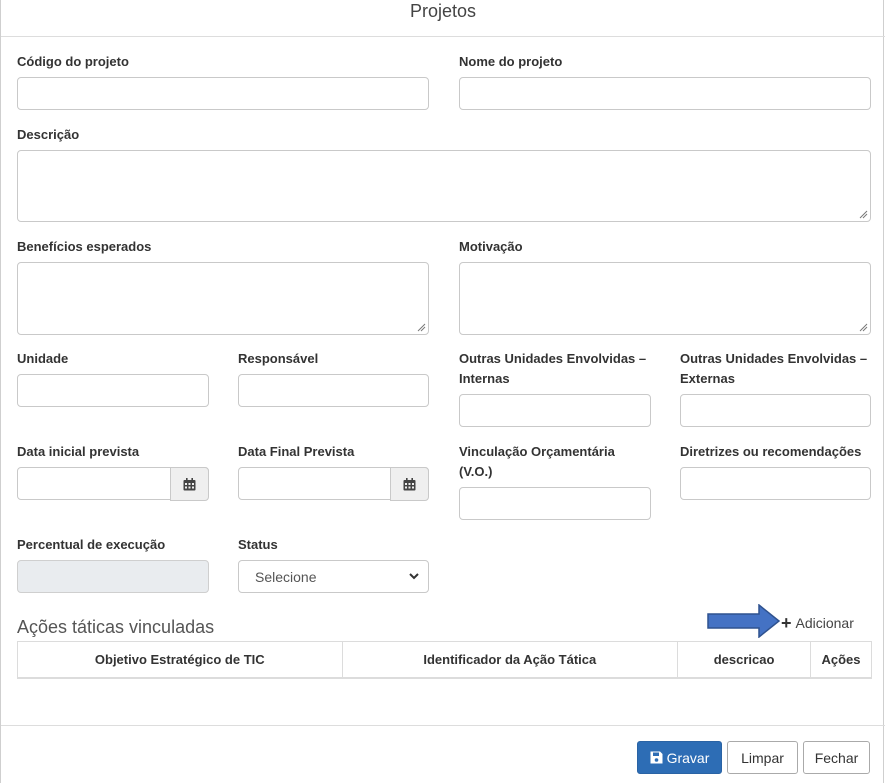 The image size is (886, 783). I want to click on footer-divider, so click(443, 725).